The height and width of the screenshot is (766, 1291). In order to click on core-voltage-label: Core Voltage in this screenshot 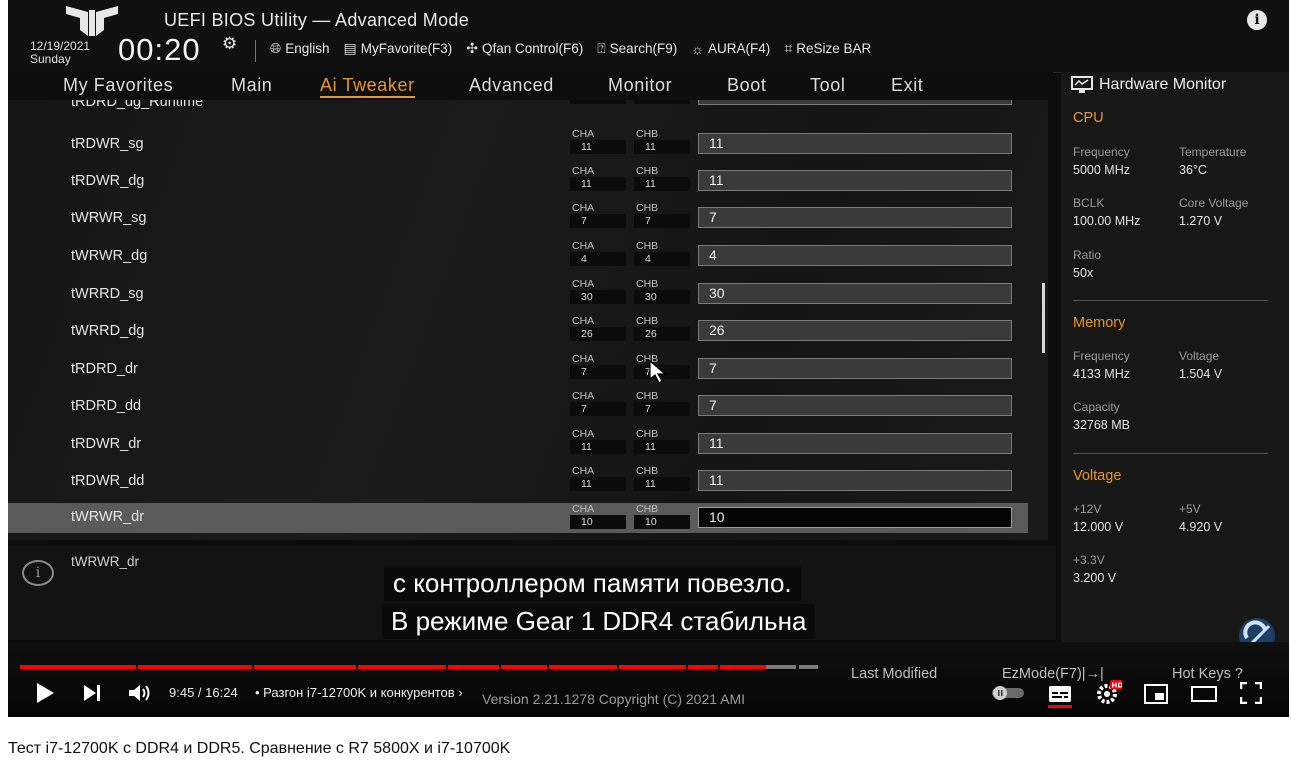, I will do `click(1214, 203)`.